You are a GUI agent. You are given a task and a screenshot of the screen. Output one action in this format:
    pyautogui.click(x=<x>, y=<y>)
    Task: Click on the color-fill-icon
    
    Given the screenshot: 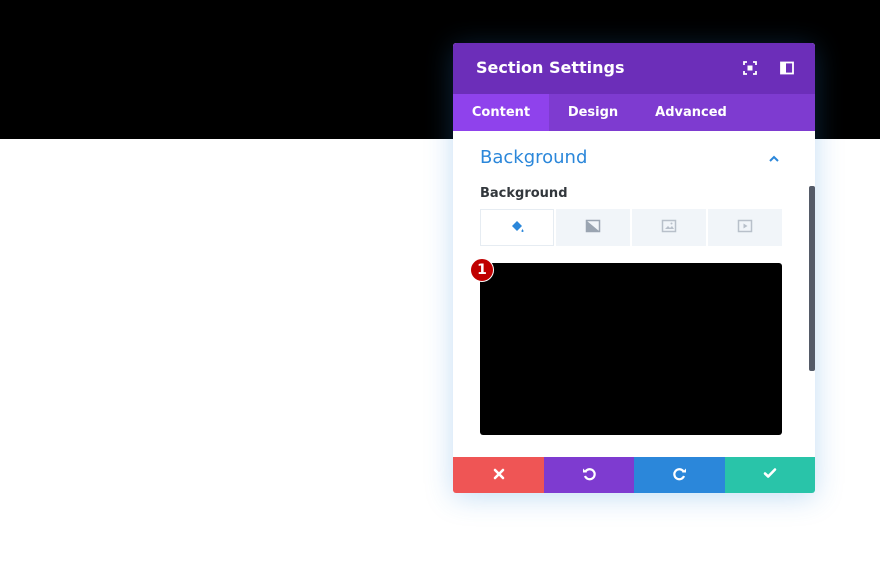 What is the action you would take?
    pyautogui.click(x=517, y=228)
    